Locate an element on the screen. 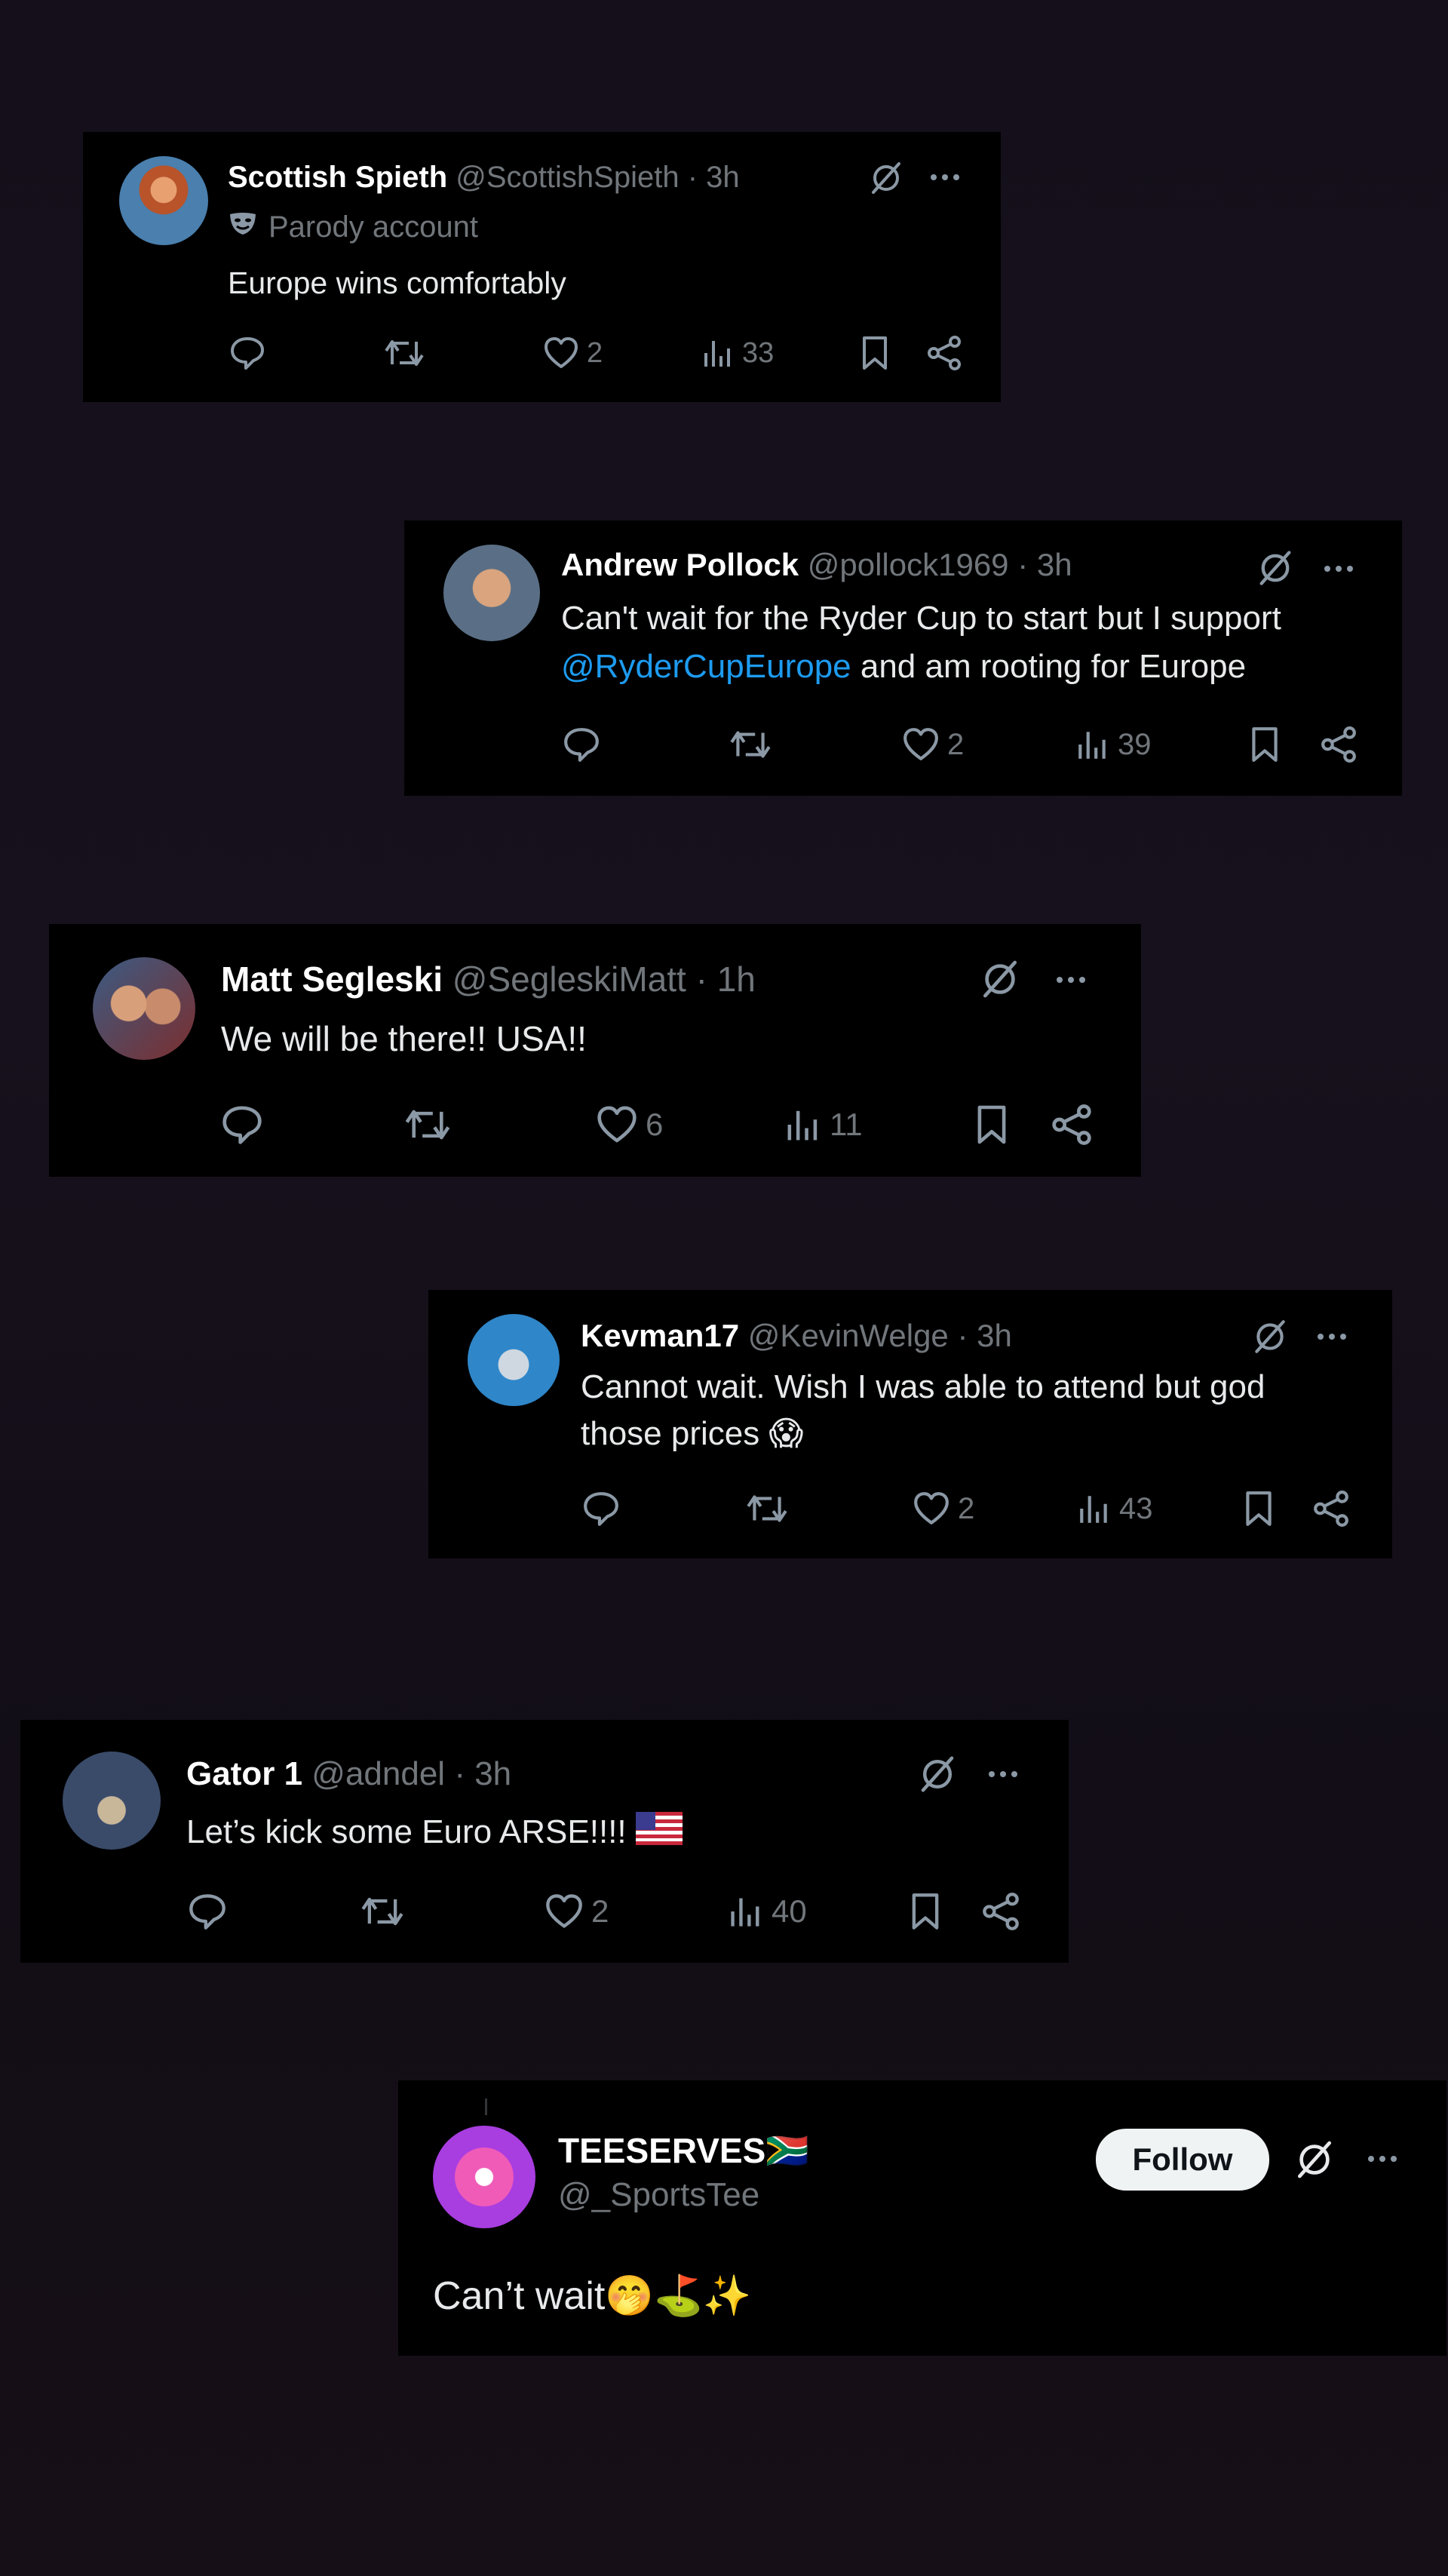 The image size is (1448, 2576). user-handle: @ScottishSpieth is located at coordinates (567, 177).